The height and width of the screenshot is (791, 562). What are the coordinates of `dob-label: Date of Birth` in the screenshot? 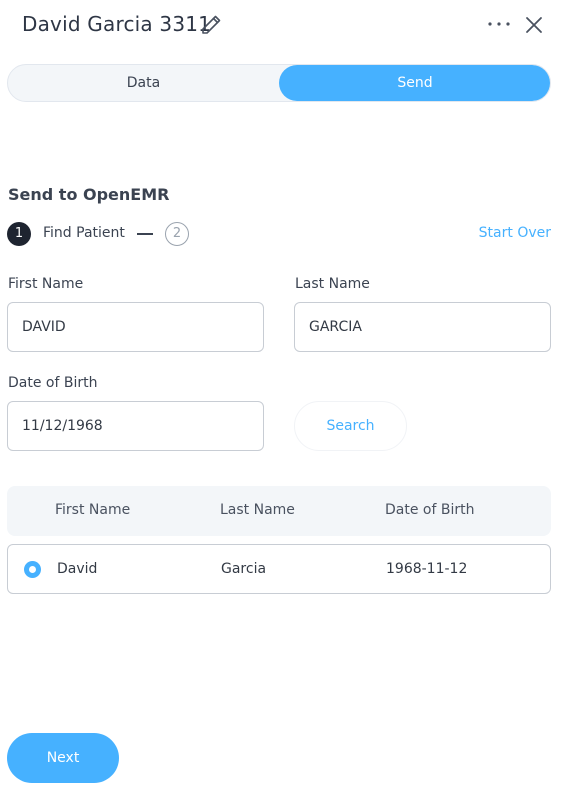 It's located at (53, 383).